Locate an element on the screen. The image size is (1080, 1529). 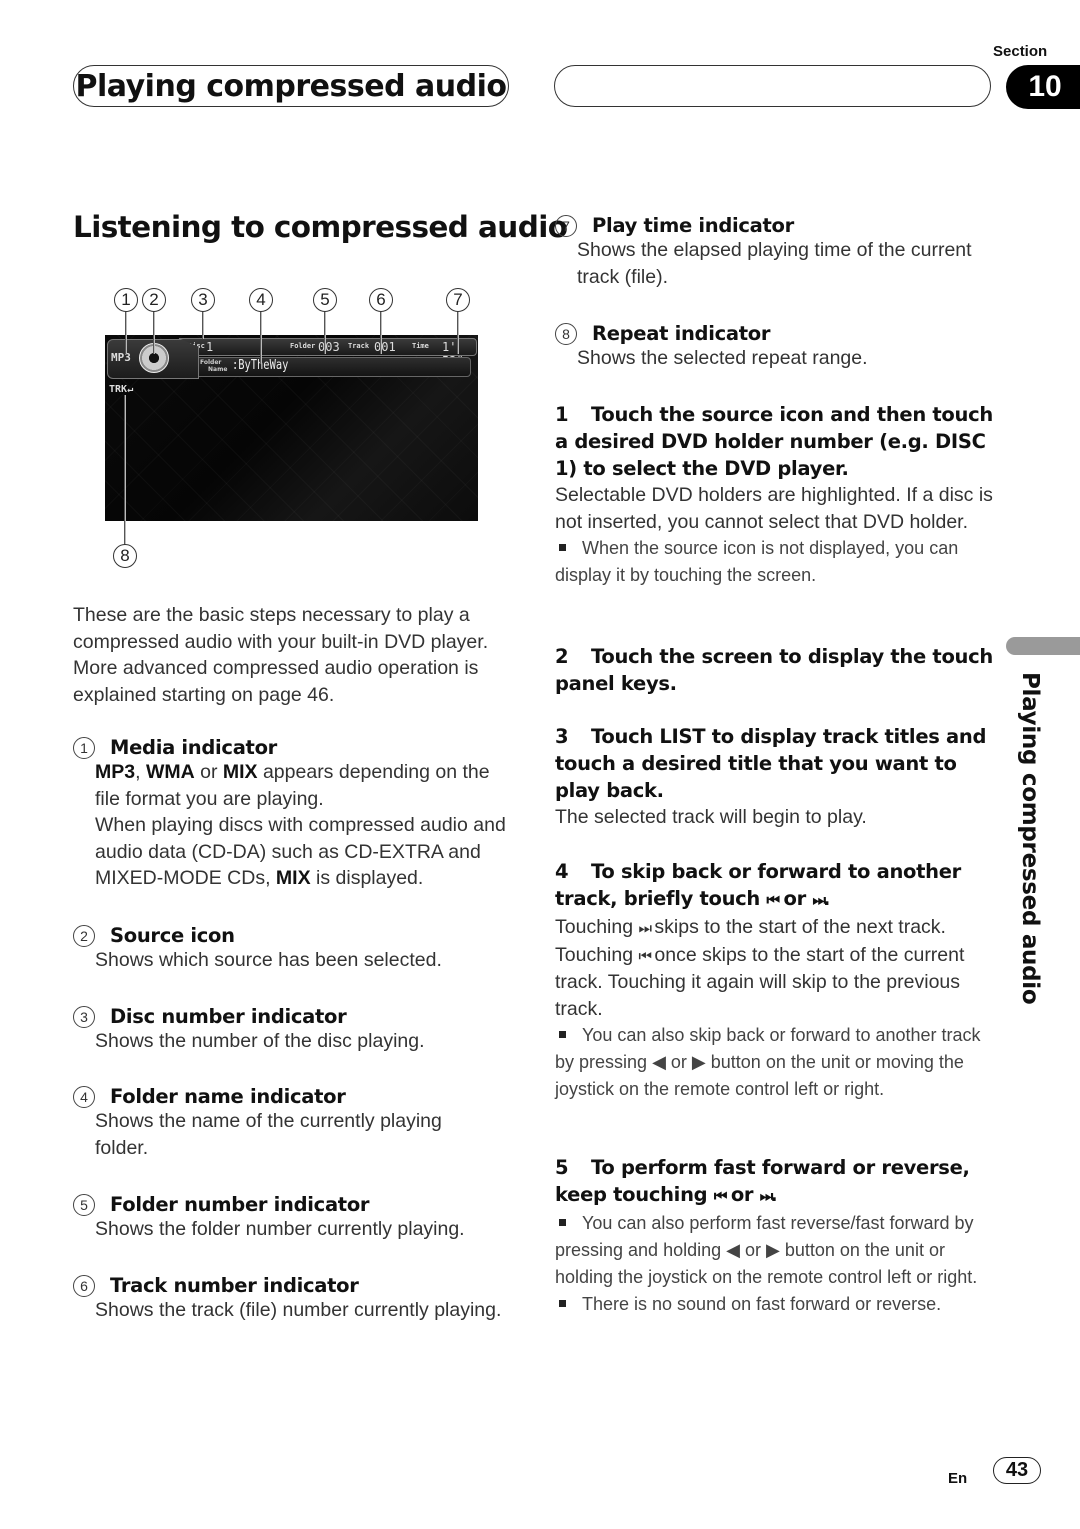
callout-1: 1 is located at coordinates (126, 300).